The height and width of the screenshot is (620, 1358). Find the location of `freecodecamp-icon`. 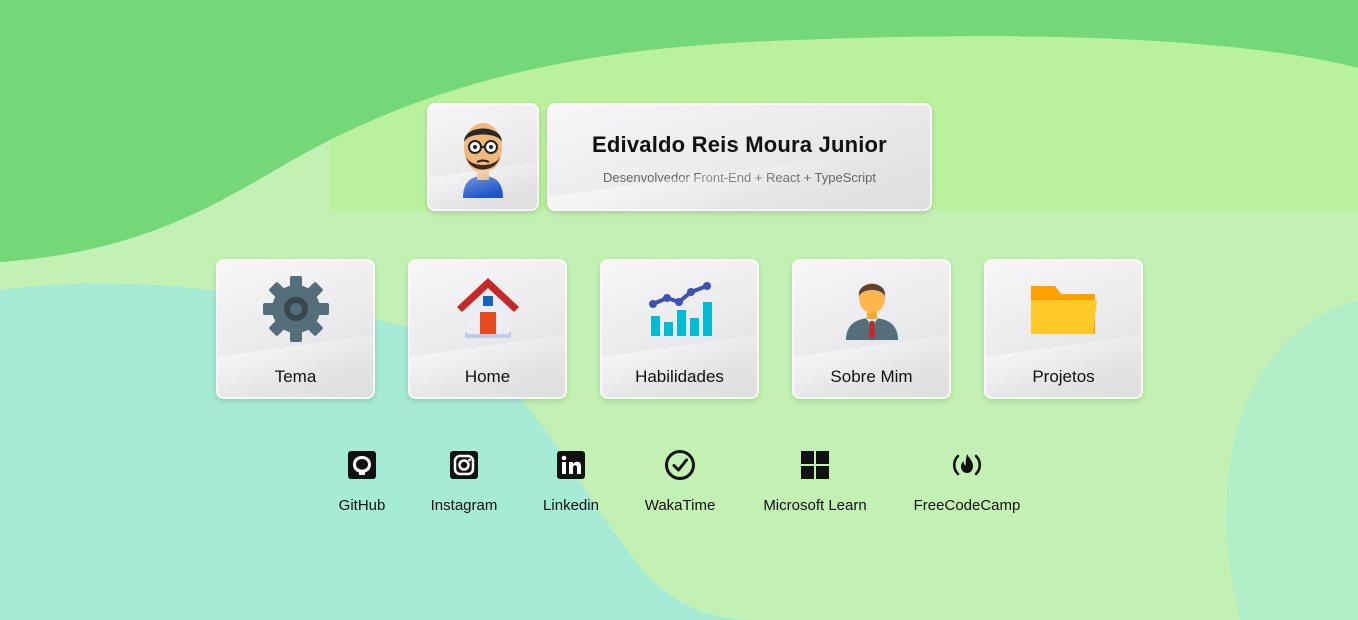

freecodecamp-icon is located at coordinates (967, 465).